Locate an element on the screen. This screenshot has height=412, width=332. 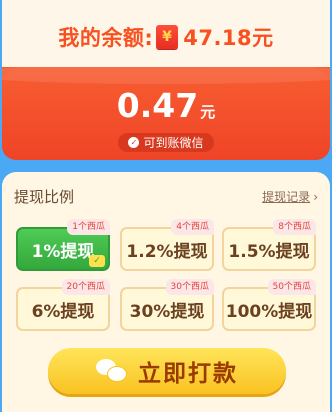
option-1-percent: 1%提现 1个西瓜 ✓ is located at coordinates (63, 245).